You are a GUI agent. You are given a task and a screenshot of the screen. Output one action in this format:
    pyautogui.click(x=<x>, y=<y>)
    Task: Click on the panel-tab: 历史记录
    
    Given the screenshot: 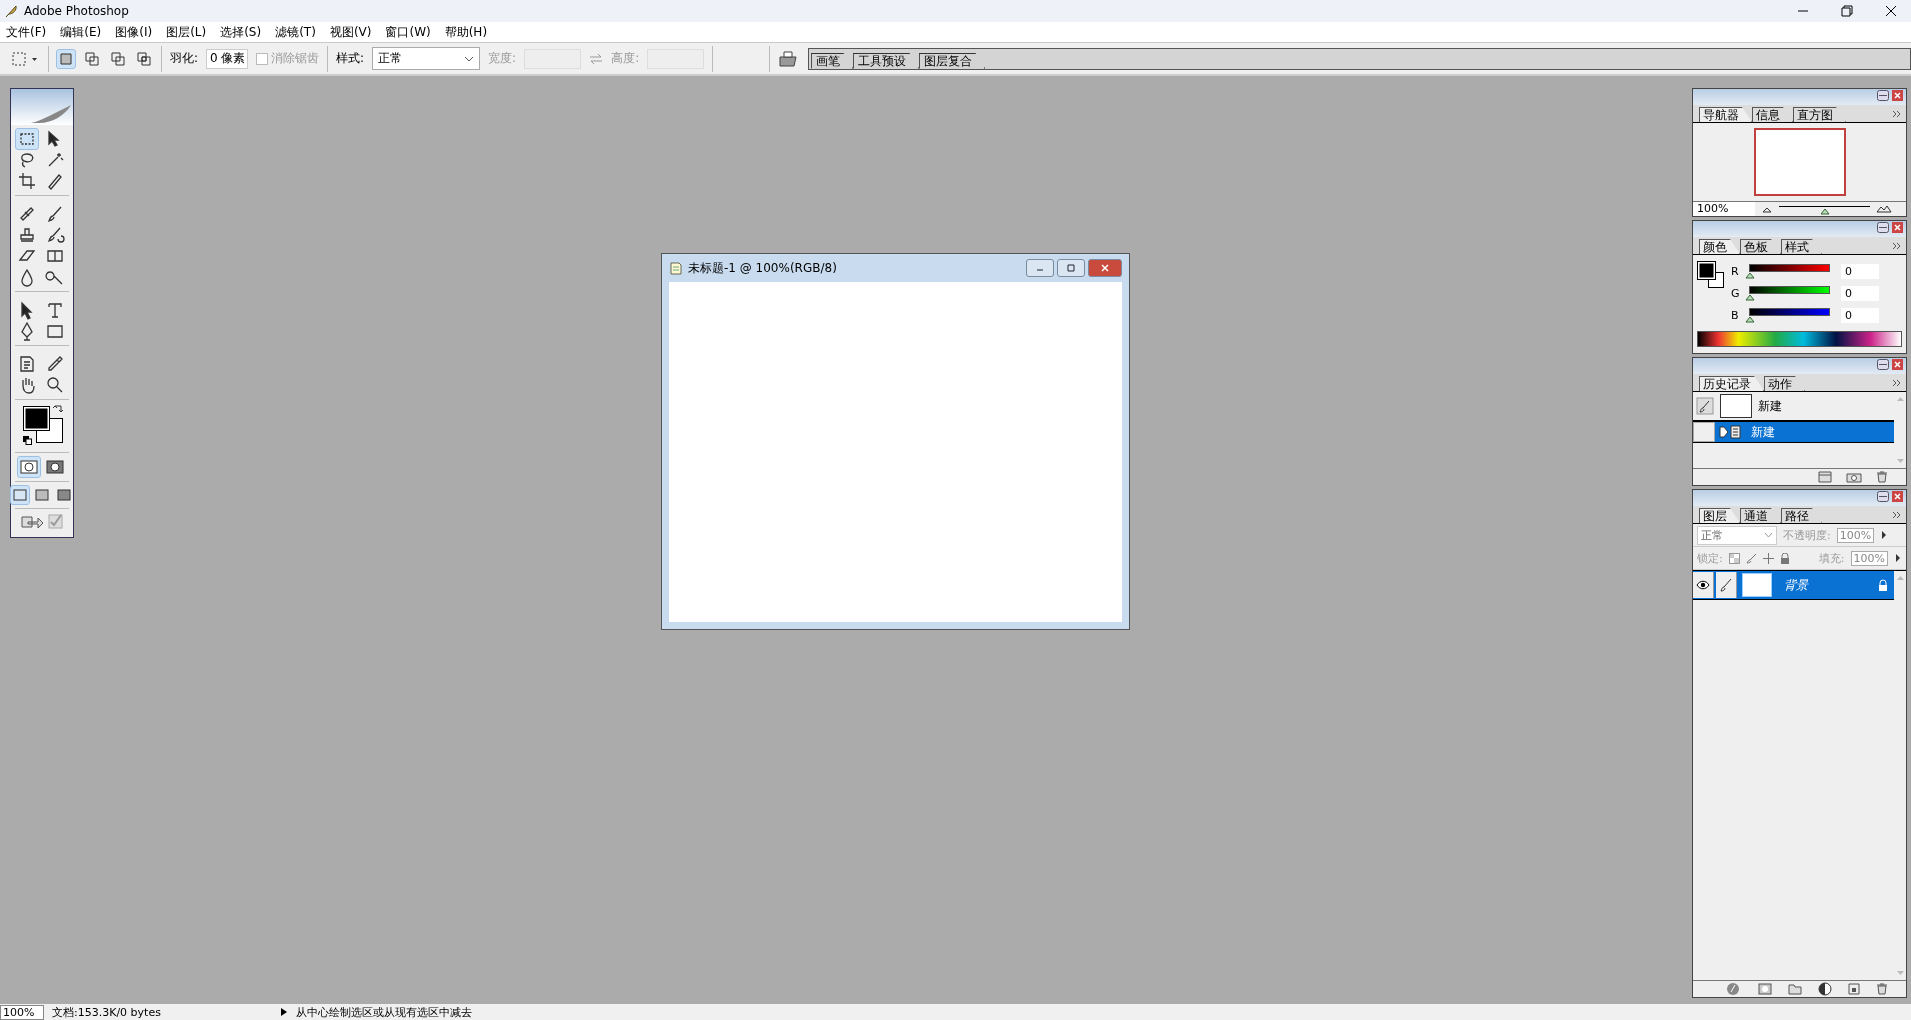 What is the action you would take?
    pyautogui.click(x=1731, y=383)
    